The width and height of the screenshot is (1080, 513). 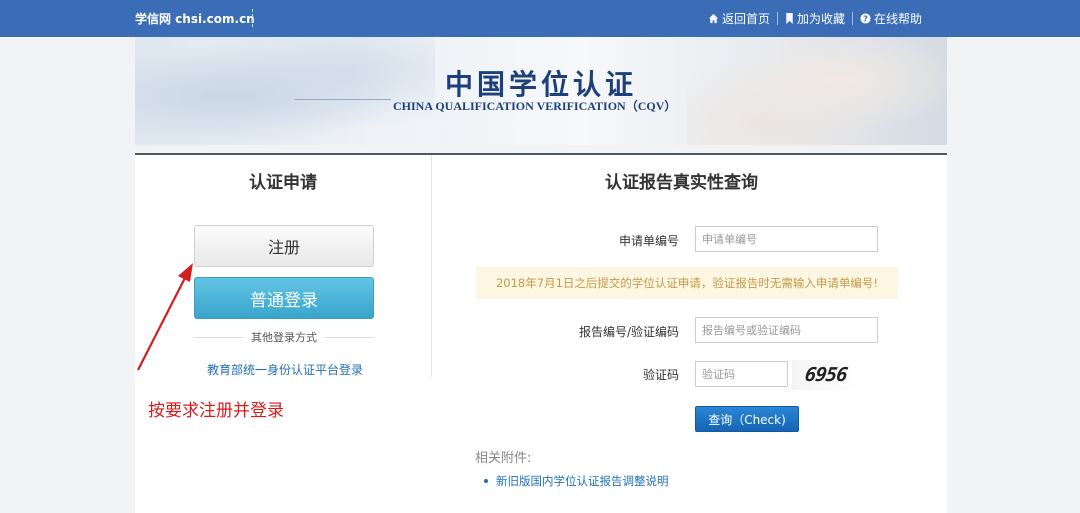 I want to click on attachments-title: 相关附件:, so click(x=503, y=458).